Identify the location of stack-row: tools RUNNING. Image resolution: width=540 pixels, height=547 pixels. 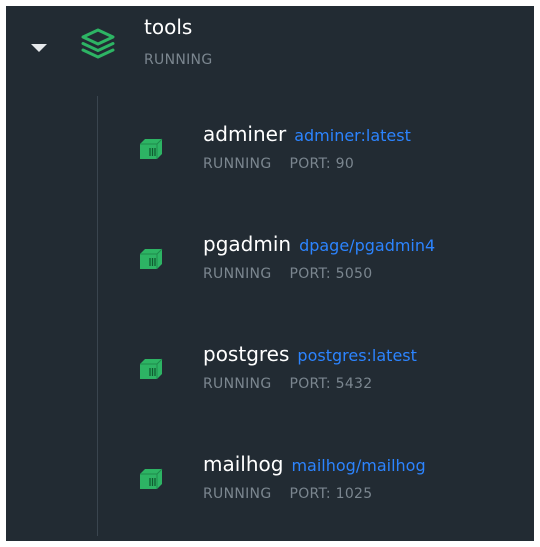
(270, 46).